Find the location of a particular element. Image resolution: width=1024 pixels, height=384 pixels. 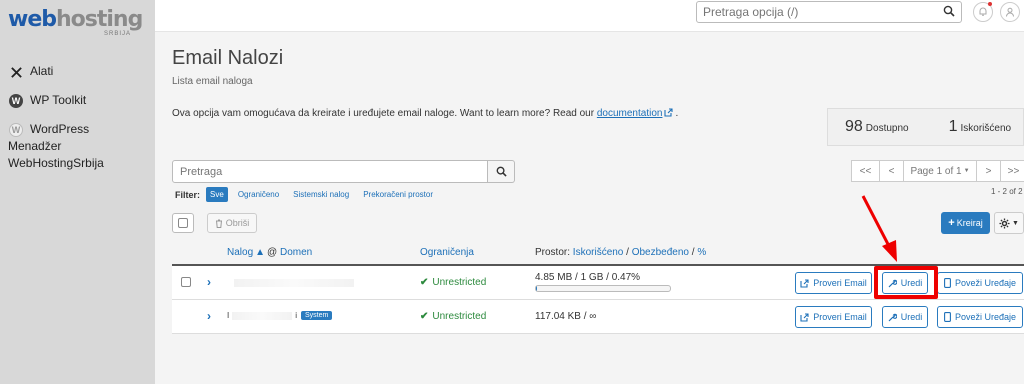

search-button is located at coordinates (501, 171).